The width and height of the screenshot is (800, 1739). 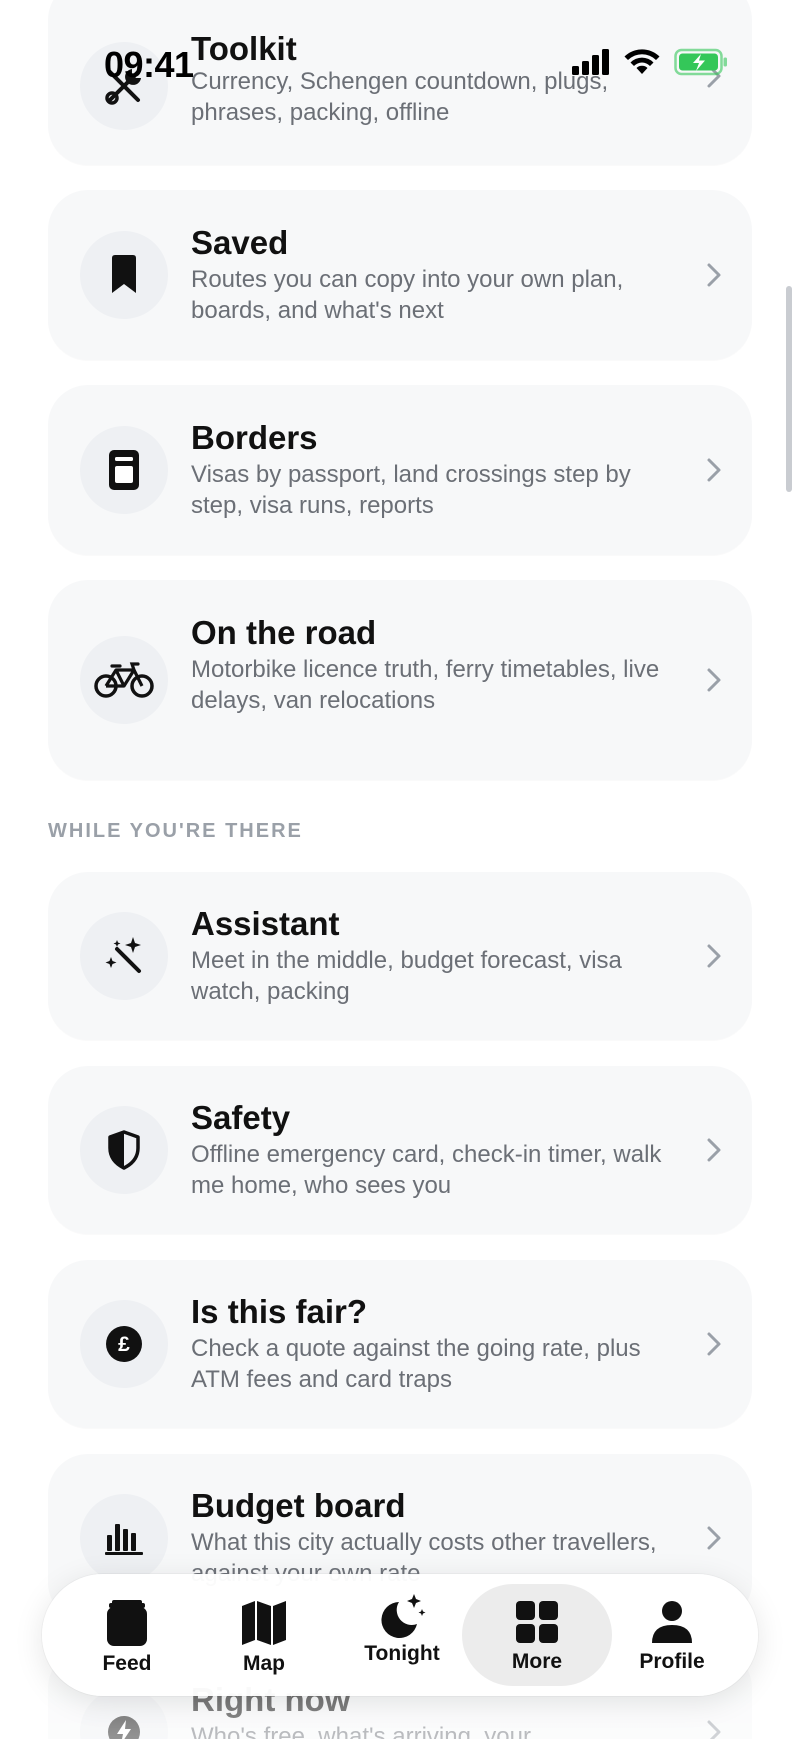 I want to click on tab-feed: Feed, so click(x=127, y=1635).